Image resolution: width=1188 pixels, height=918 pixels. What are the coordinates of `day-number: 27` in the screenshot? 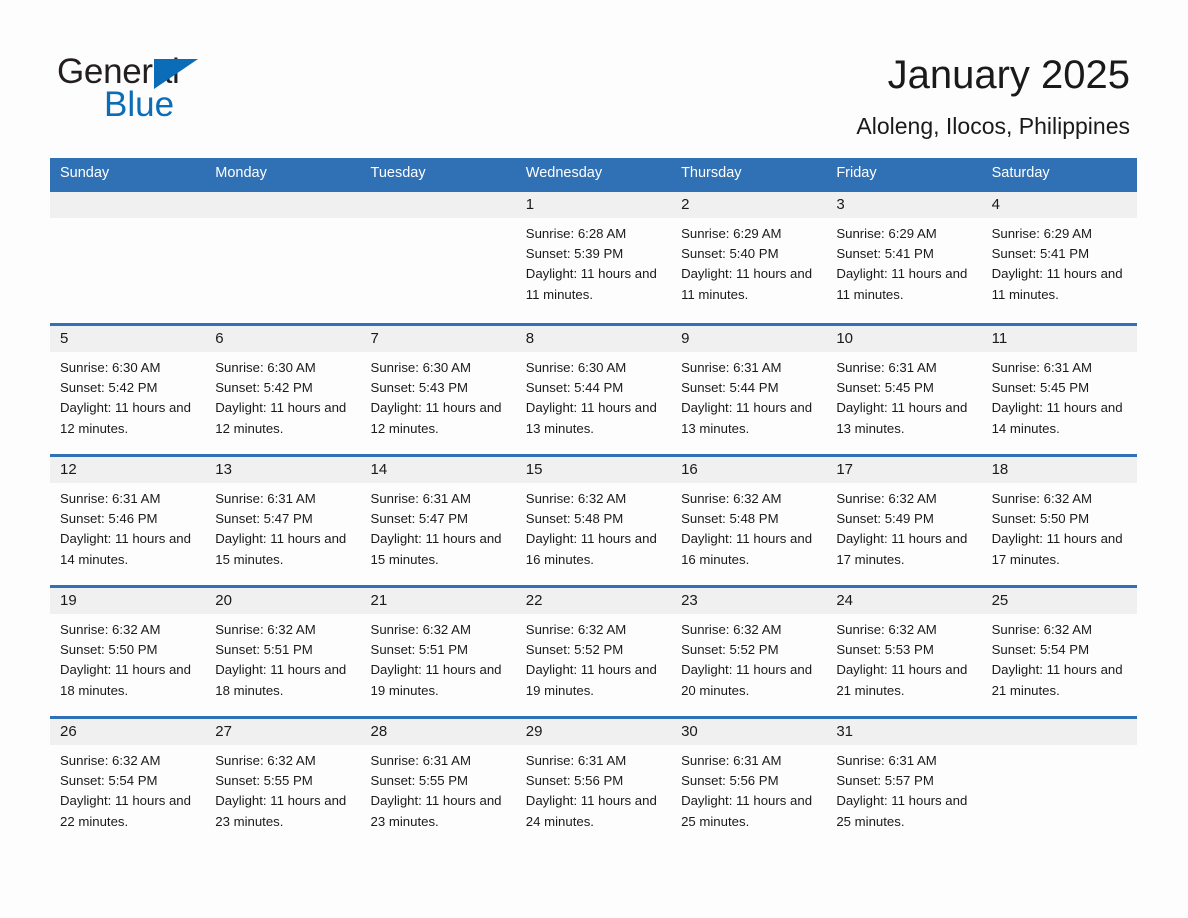 It's located at (282, 732).